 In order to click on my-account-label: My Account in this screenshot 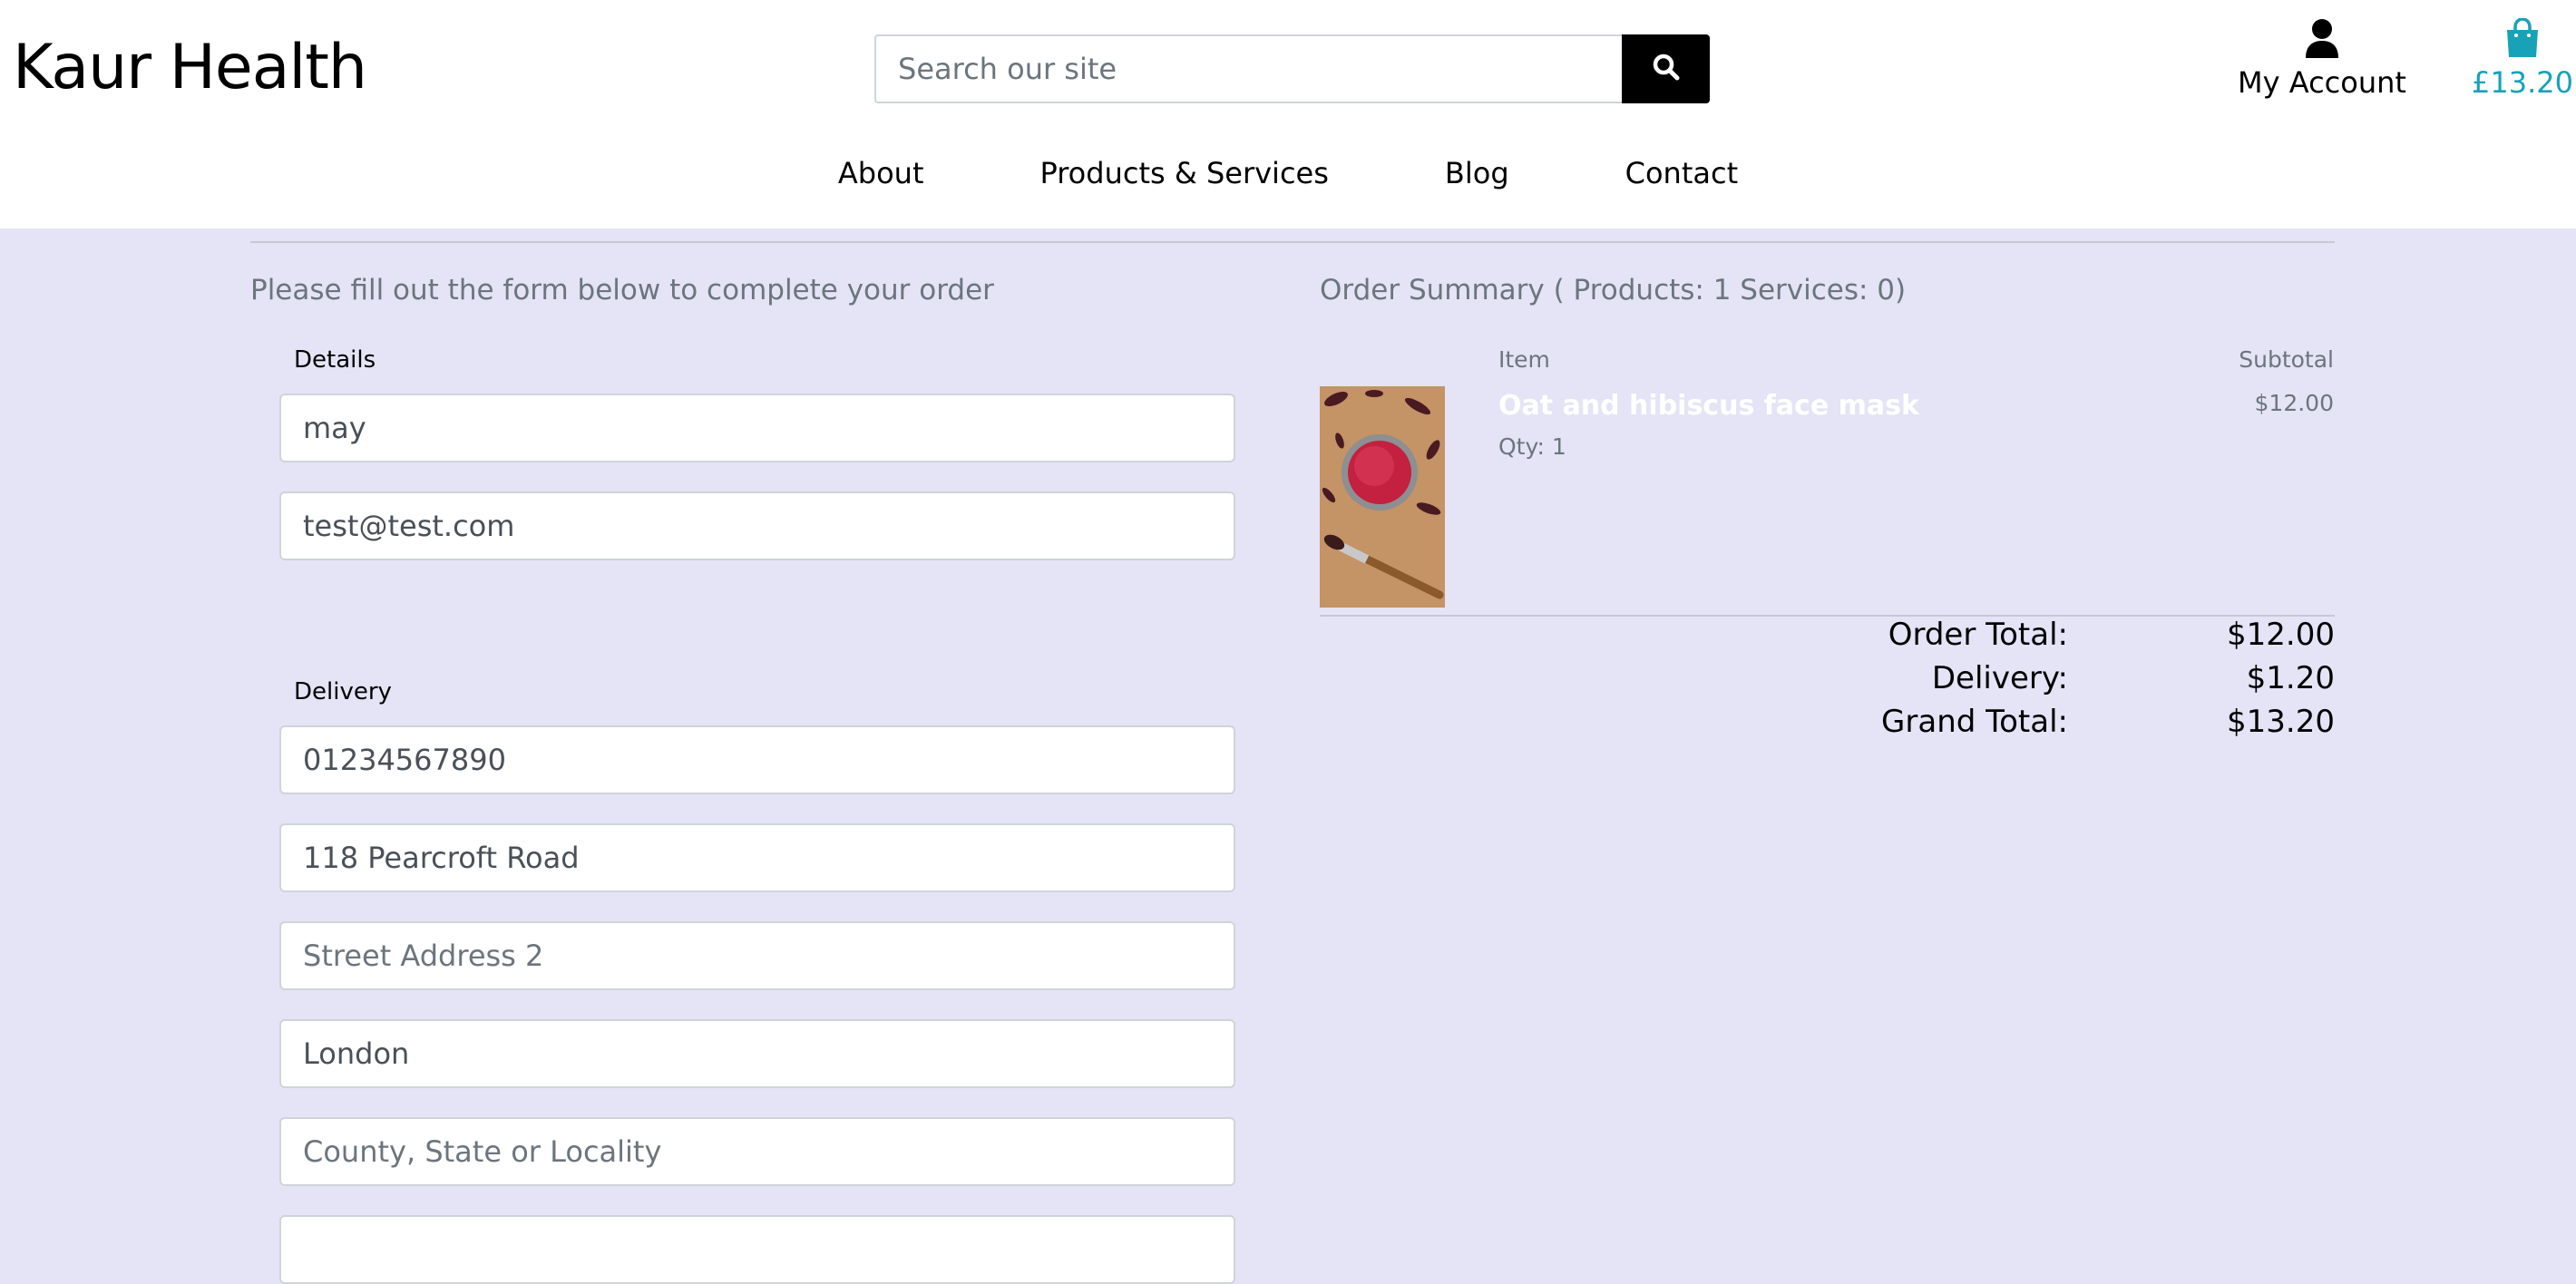, I will do `click(2322, 82)`.